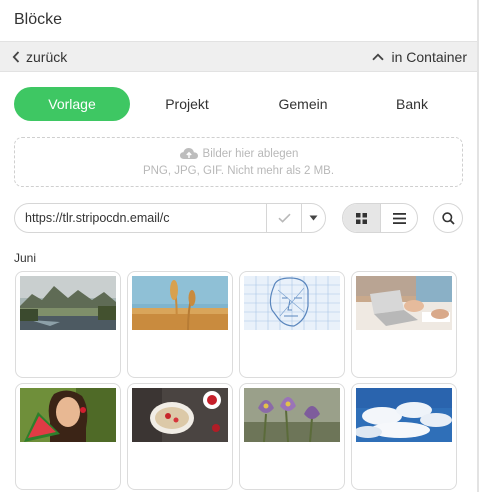 The height and width of the screenshot is (492, 479). I want to click on gallery-item-woman-watermelon, so click(68, 436).